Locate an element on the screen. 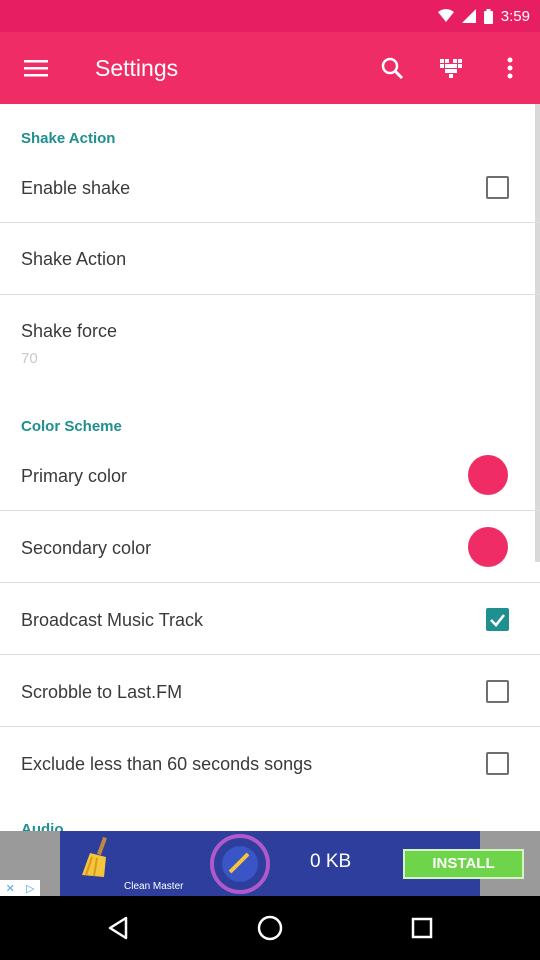 This screenshot has height=960, width=540. more-vert-icon is located at coordinates (510, 68).